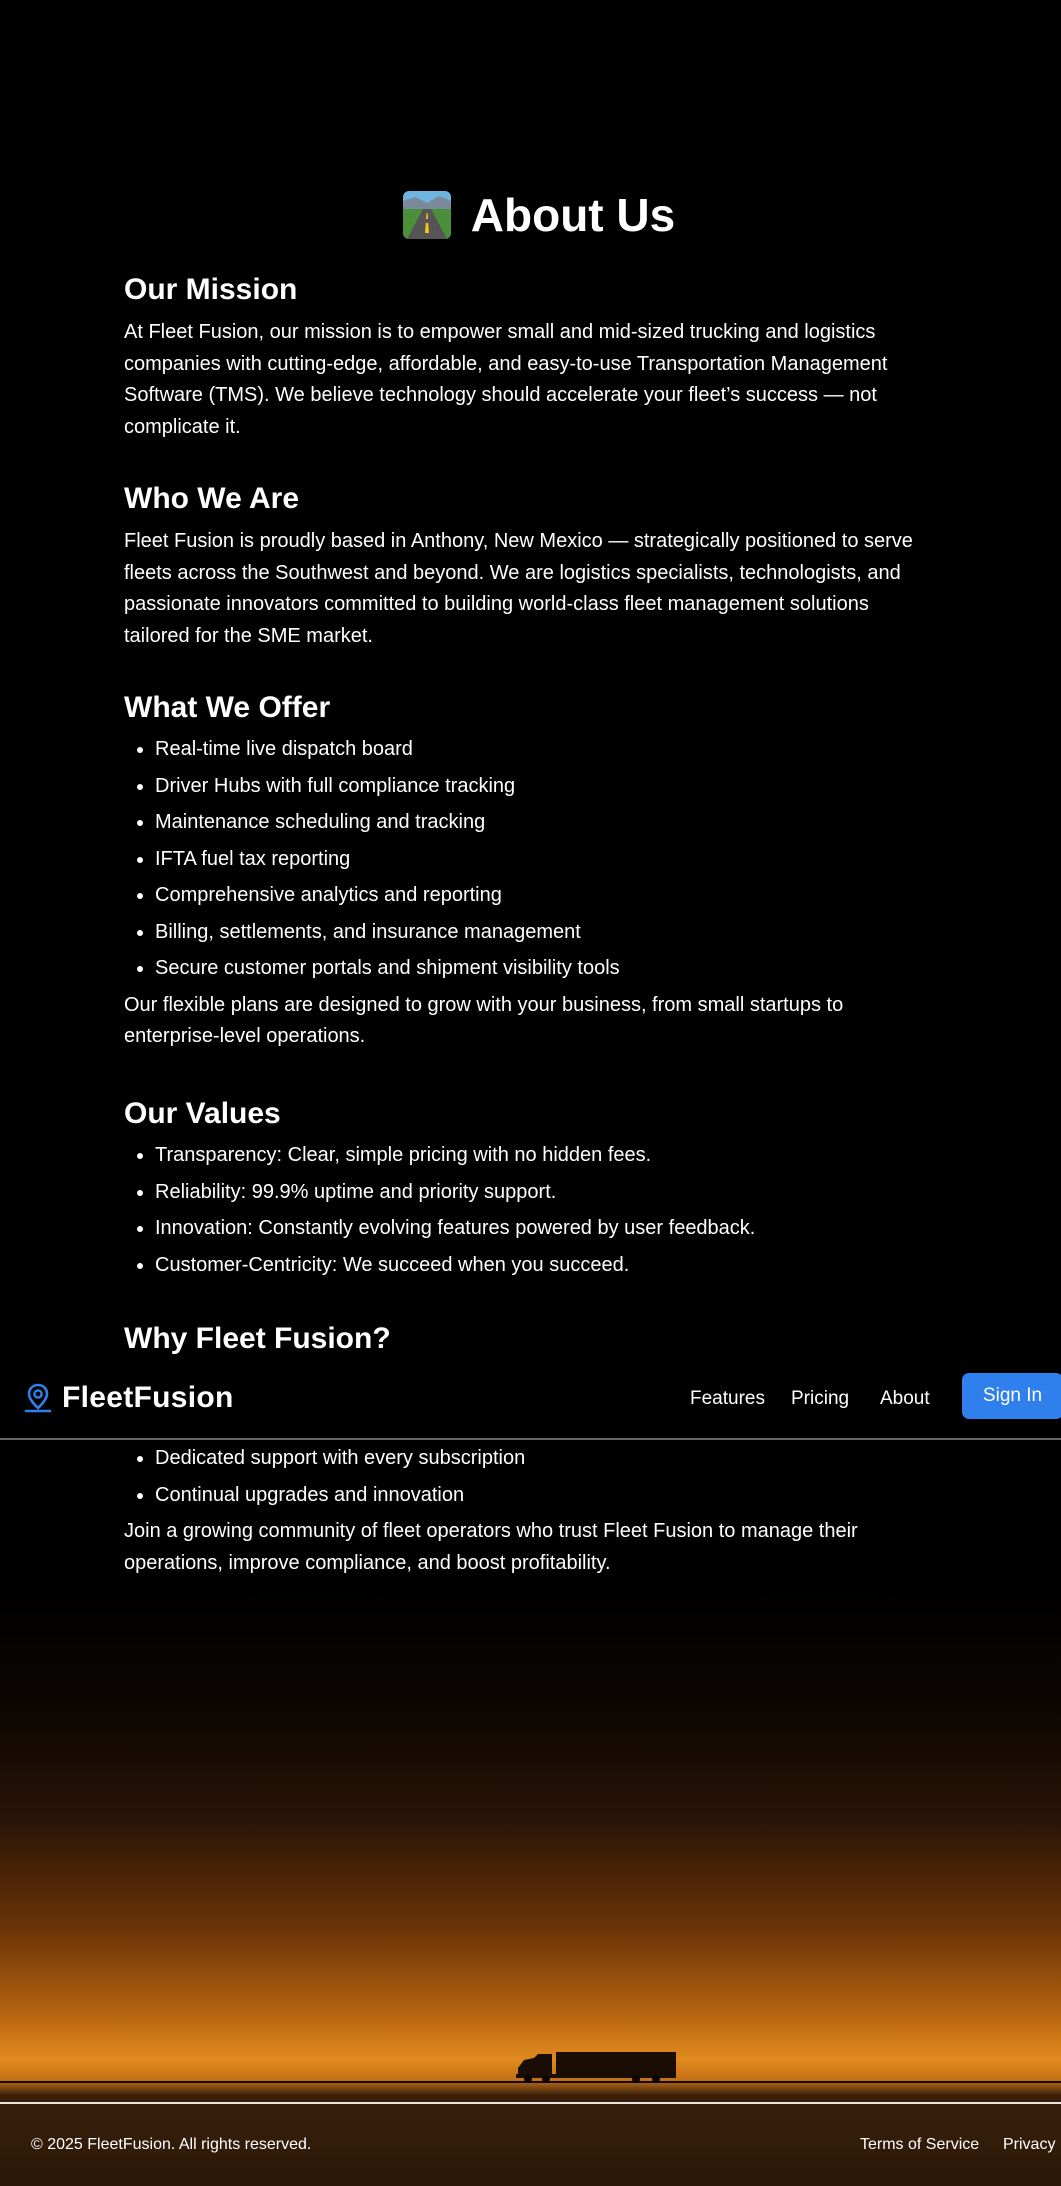 The image size is (1061, 2186). What do you see at coordinates (211, 289) in the screenshot?
I see `mission-heading: Our Mission` at bounding box center [211, 289].